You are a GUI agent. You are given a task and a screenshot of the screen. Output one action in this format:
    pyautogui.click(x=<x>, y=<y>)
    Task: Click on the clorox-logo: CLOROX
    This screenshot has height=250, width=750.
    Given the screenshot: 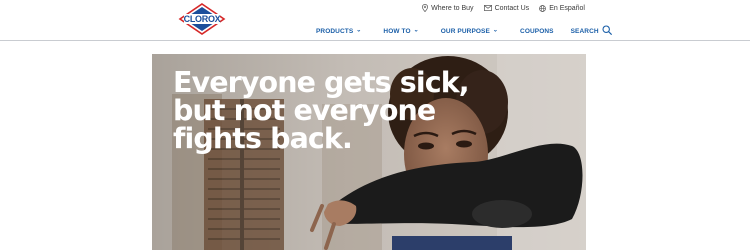 What is the action you would take?
    pyautogui.click(x=202, y=19)
    